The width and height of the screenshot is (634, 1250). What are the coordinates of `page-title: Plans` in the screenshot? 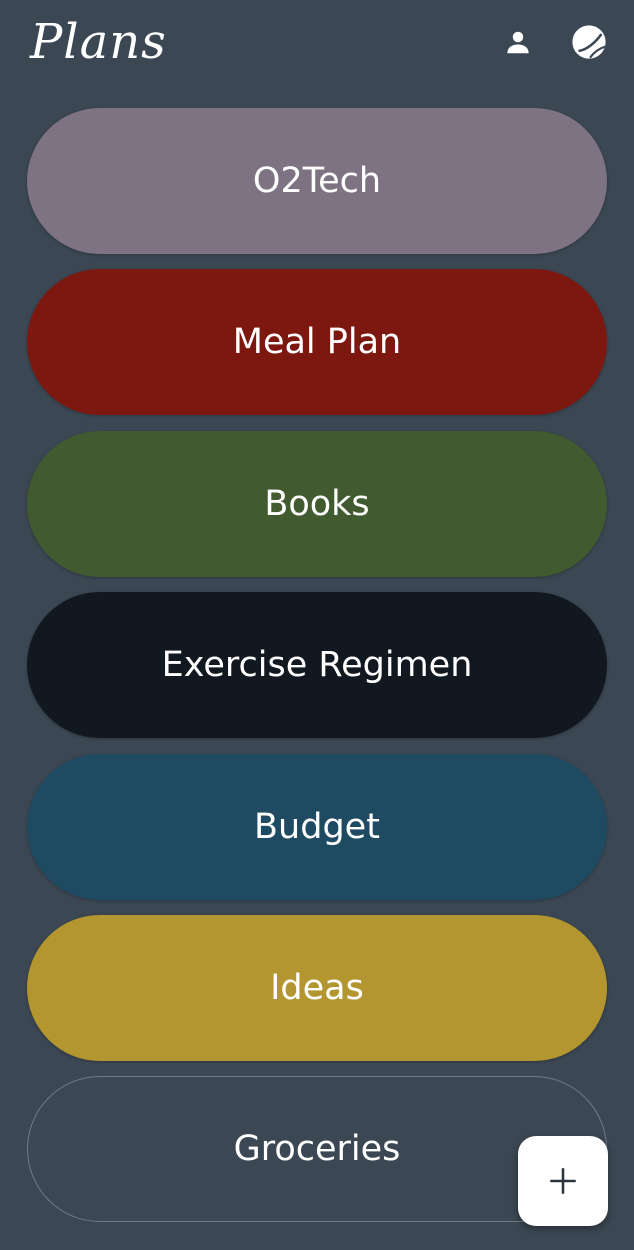 It's located at (98, 42).